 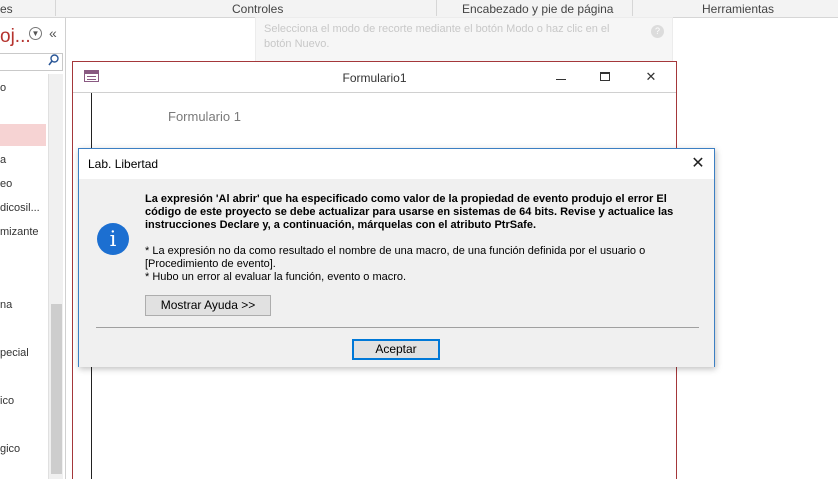 What do you see at coordinates (561, 79) in the screenshot?
I see `minimize-icon` at bounding box center [561, 79].